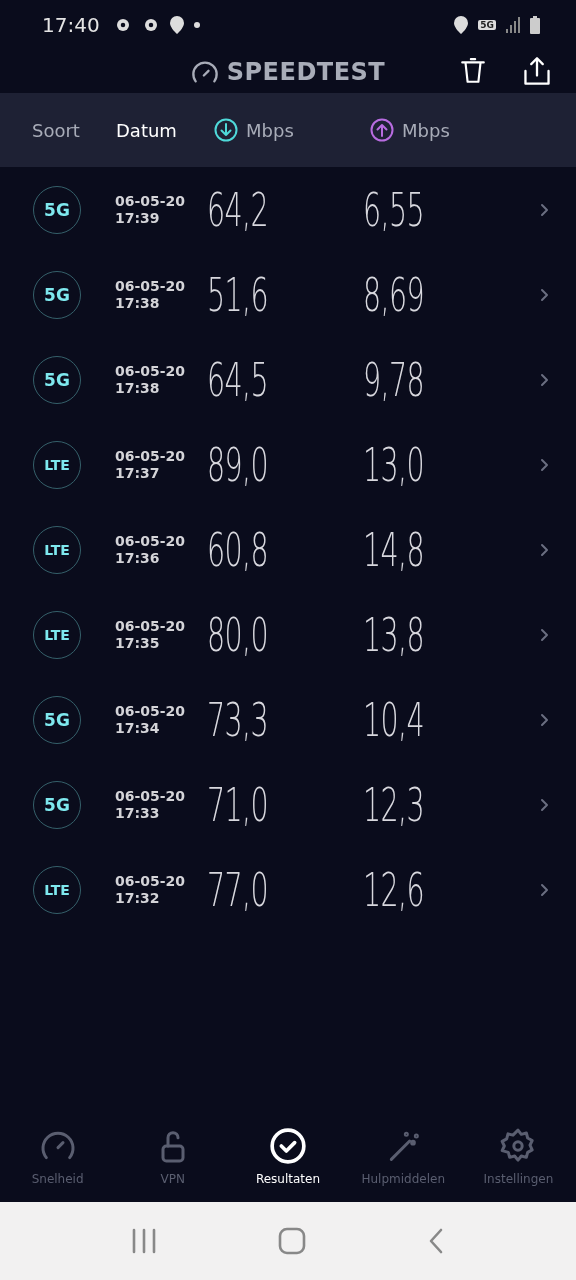 Image resolution: width=576 pixels, height=1280 pixels. I want to click on download-speed: 51,6, so click(237, 294).